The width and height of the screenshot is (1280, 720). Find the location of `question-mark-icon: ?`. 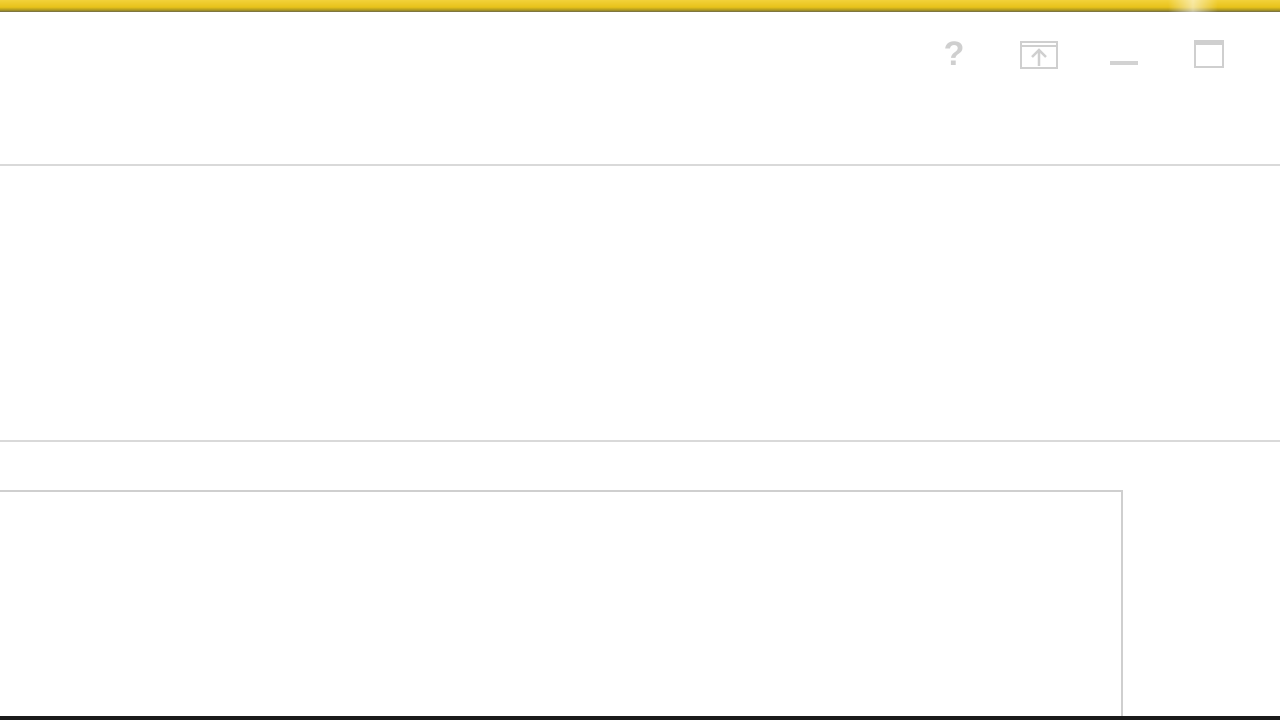

question-mark-icon: ? is located at coordinates (954, 54).